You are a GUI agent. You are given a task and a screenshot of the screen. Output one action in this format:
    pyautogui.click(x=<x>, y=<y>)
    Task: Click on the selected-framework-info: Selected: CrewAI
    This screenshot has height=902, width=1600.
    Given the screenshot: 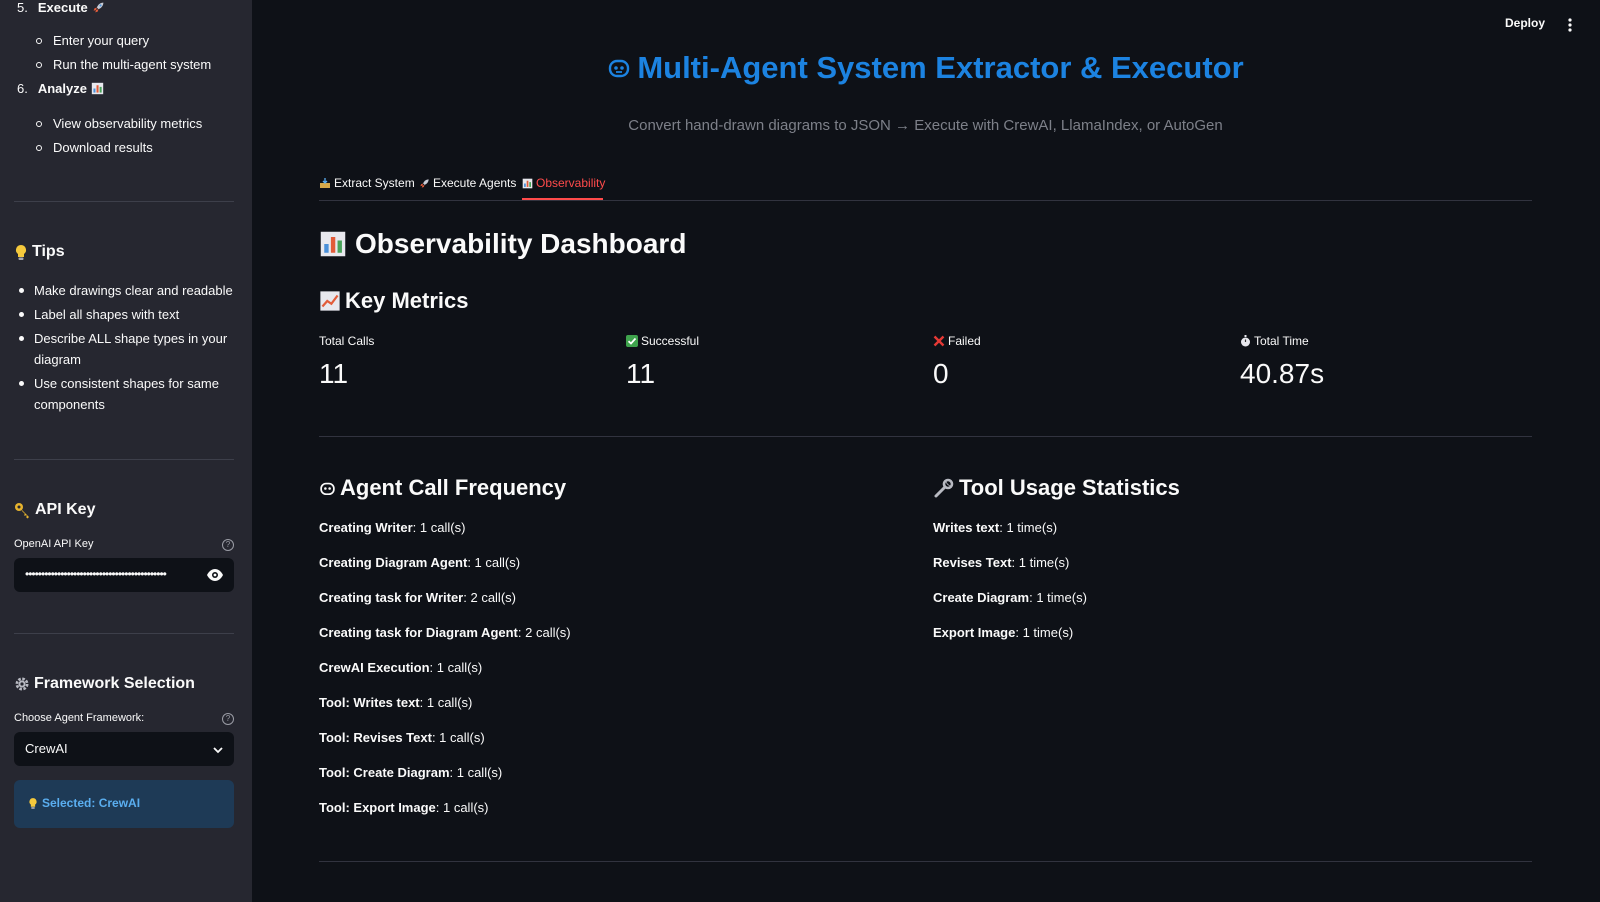 What is the action you would take?
    pyautogui.click(x=124, y=804)
    